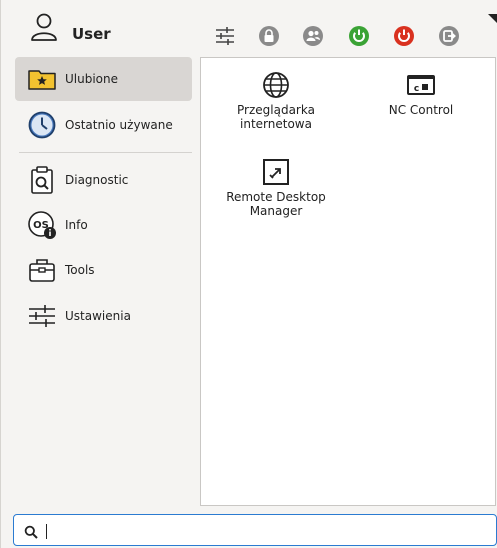 Image resolution: width=497 pixels, height=548 pixels. I want to click on svg-text: c, so click(416, 89).